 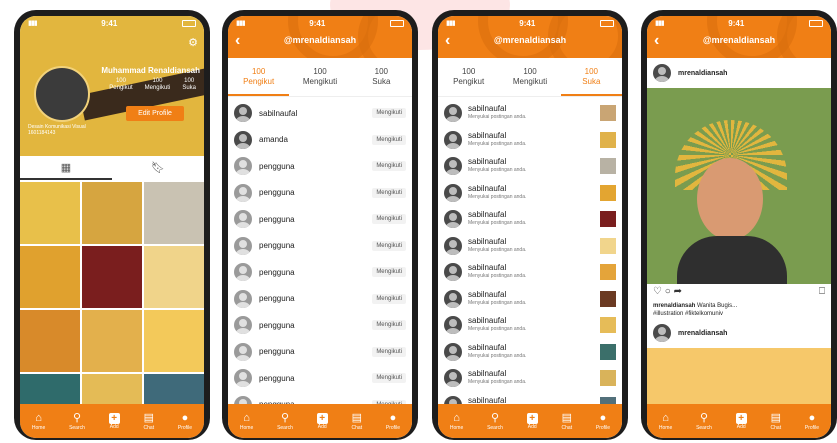 What do you see at coordinates (158, 85) in the screenshot?
I see `stat-mengikuti: 100 Mengikuti` at bounding box center [158, 85].